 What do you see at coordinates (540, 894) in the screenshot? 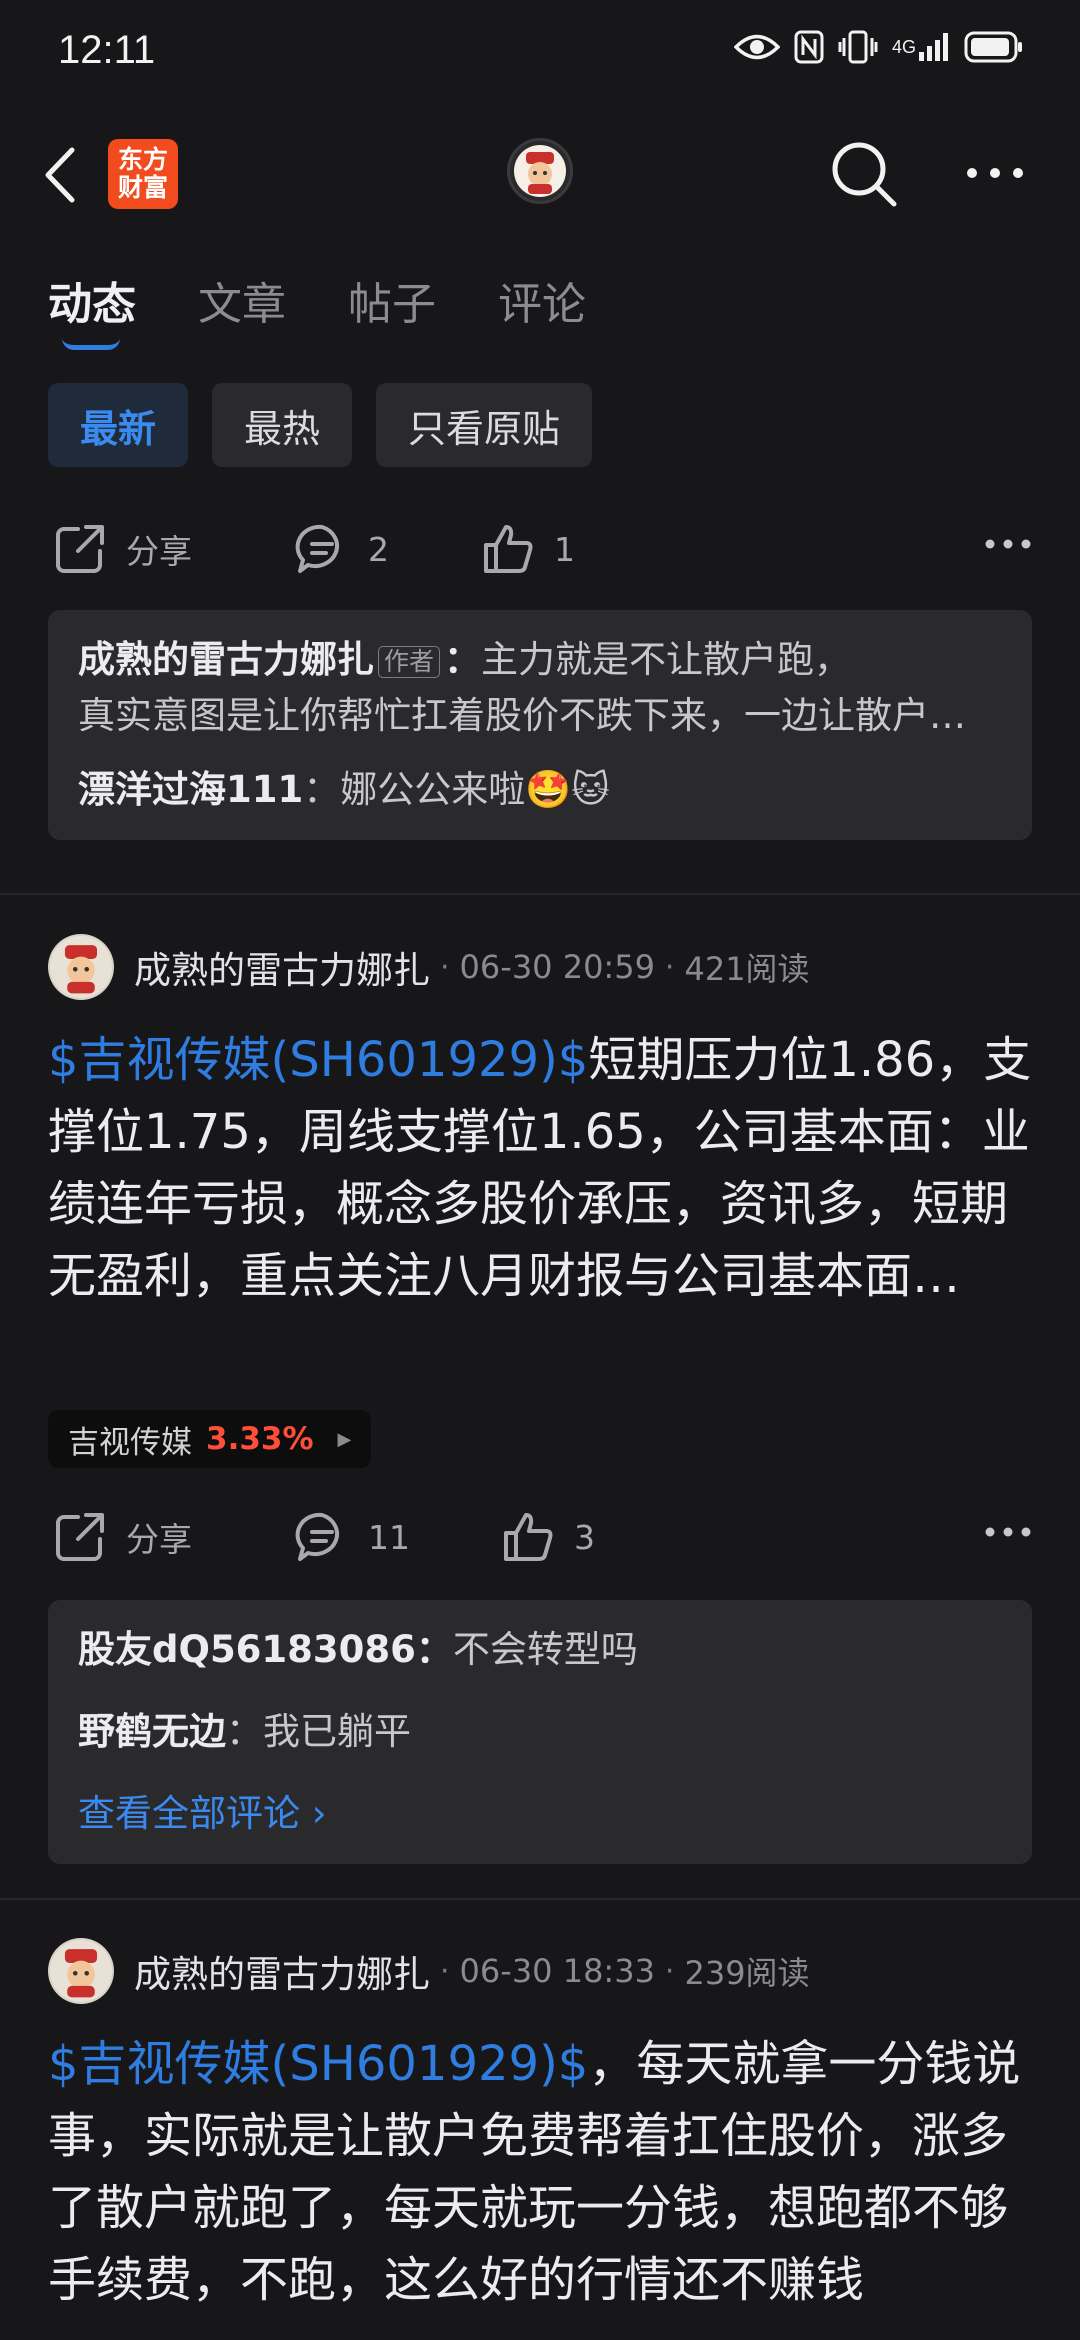
I see `section-divider` at bounding box center [540, 894].